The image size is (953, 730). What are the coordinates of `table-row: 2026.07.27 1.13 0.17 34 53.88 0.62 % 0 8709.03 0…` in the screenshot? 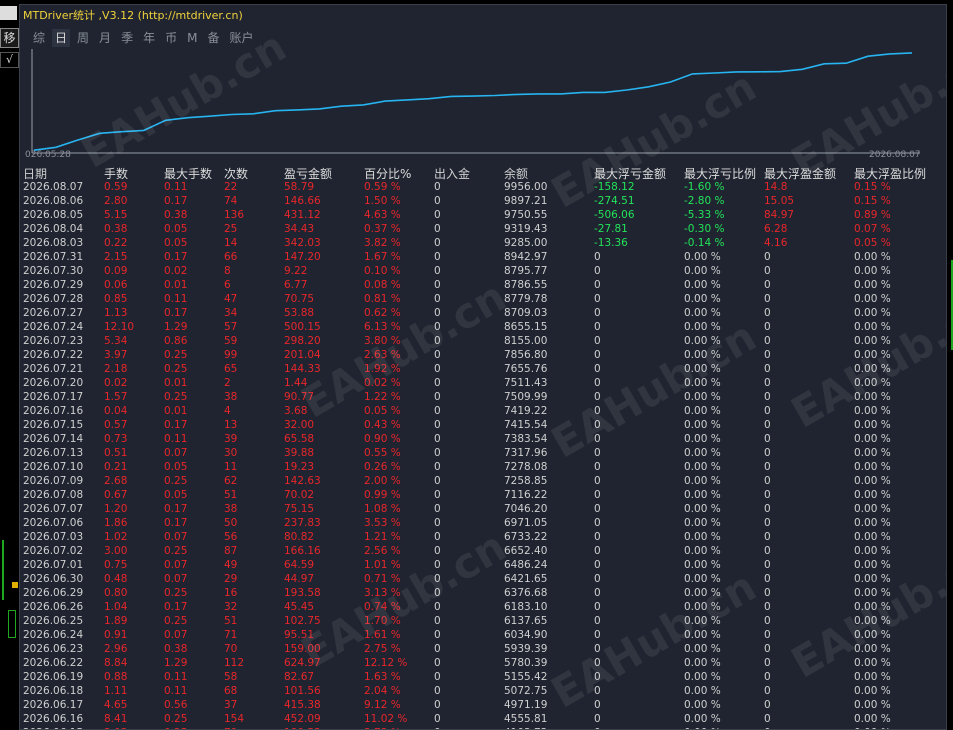 It's located at (483, 313).